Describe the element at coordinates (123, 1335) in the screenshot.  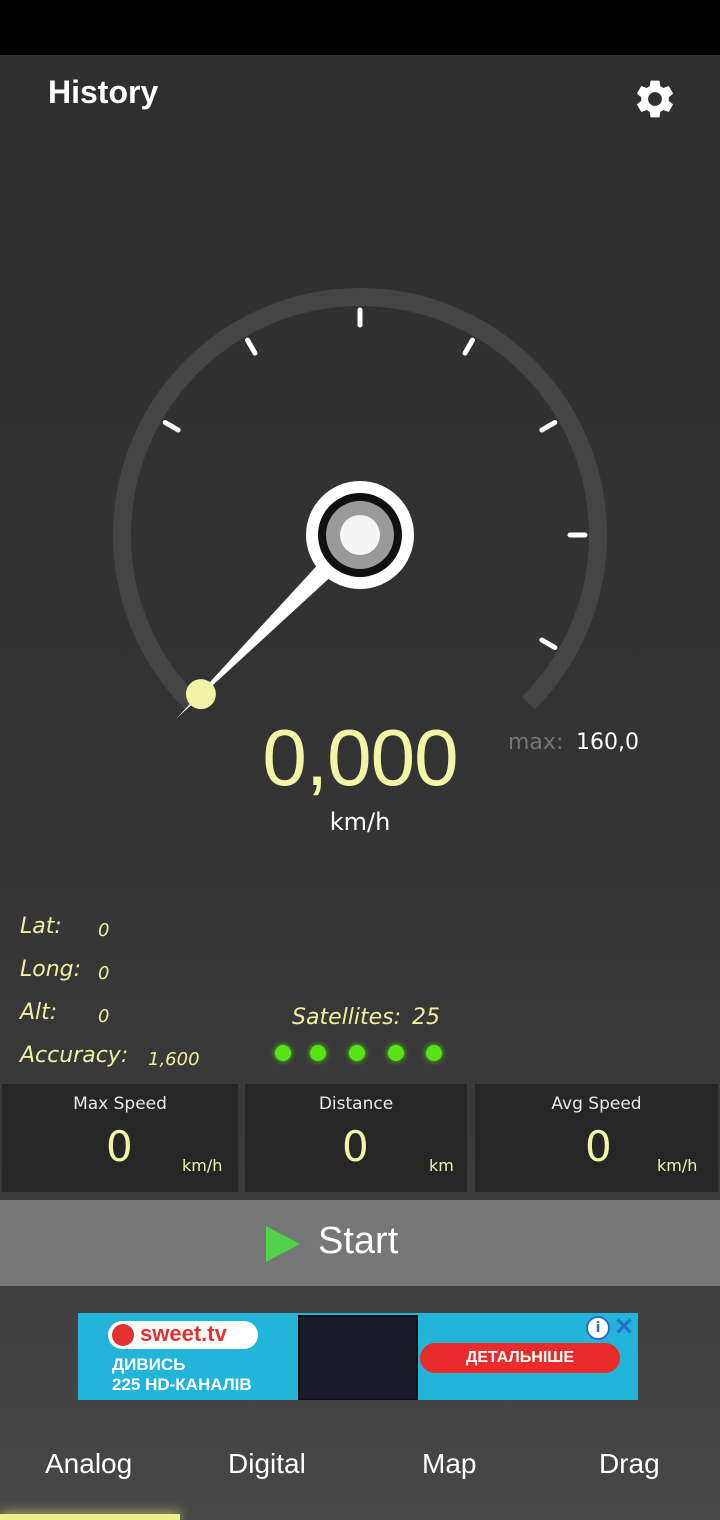
I see `ad-play-logo` at that location.